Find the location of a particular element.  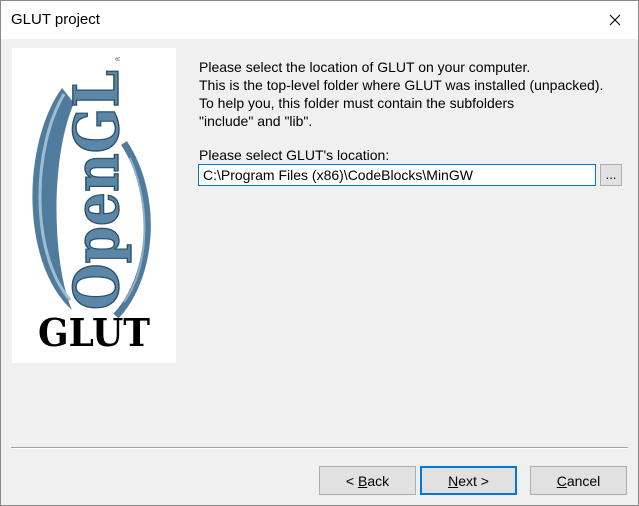

close-button is located at coordinates (615, 20).